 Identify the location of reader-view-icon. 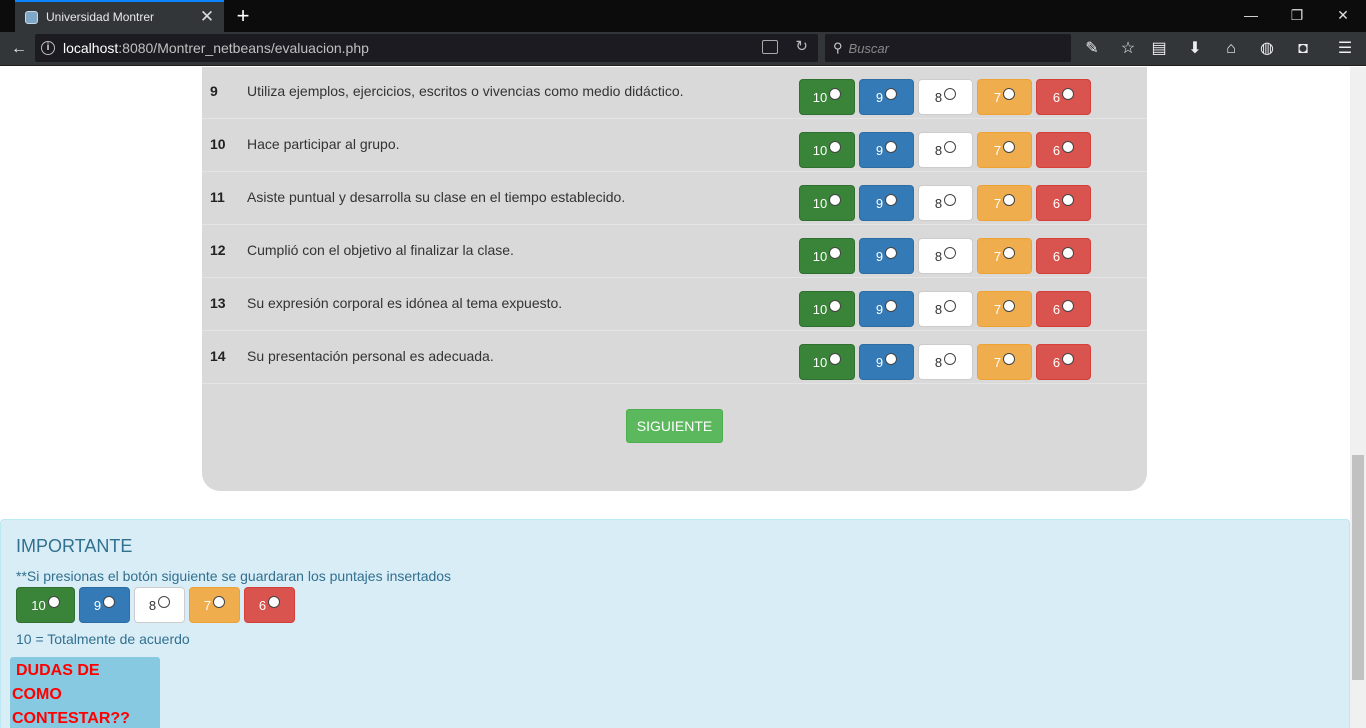
(770, 47).